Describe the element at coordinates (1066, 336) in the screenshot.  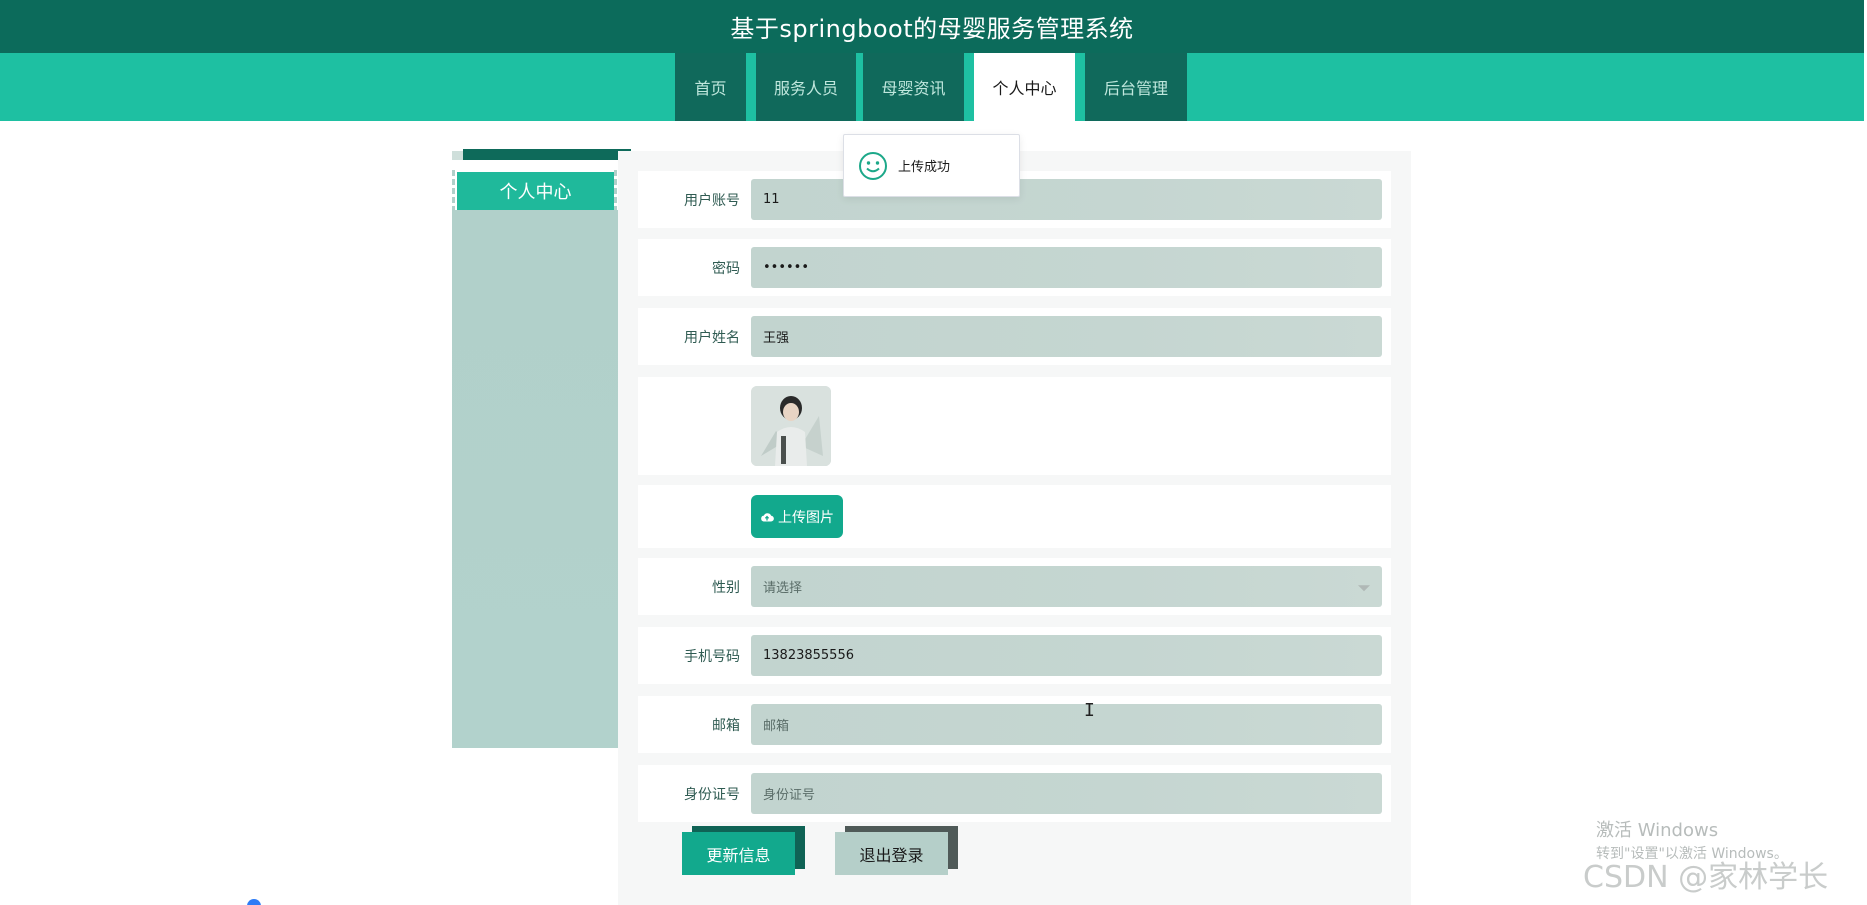
I see `name-input: 王强` at that location.